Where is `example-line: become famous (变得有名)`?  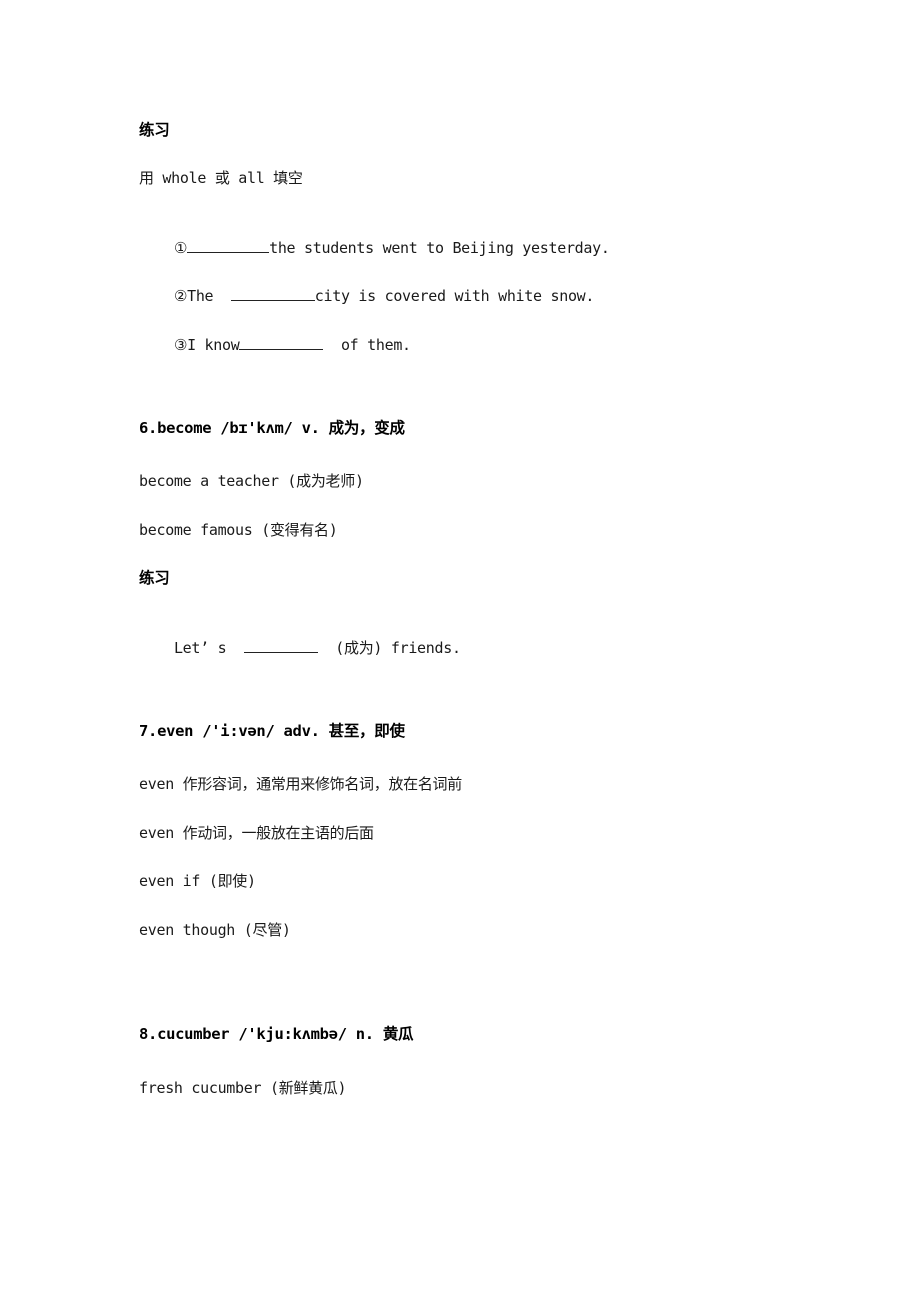 example-line: become famous (变得有名) is located at coordinates (238, 530).